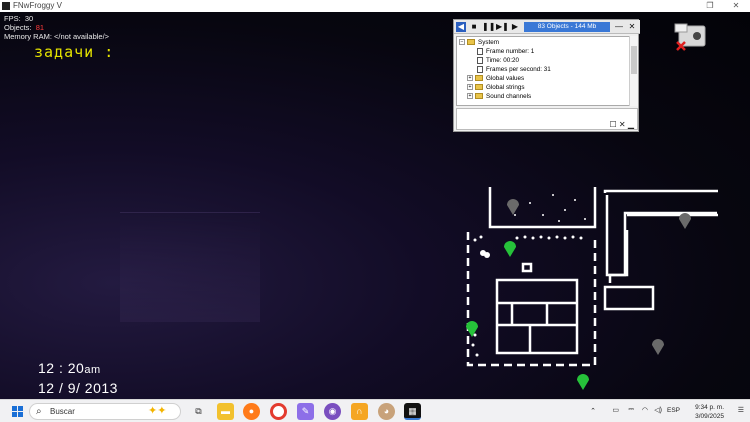 The width and height of the screenshot is (750, 422). What do you see at coordinates (510, 51) in the screenshot?
I see `tree-label: Frame number: 1` at bounding box center [510, 51].